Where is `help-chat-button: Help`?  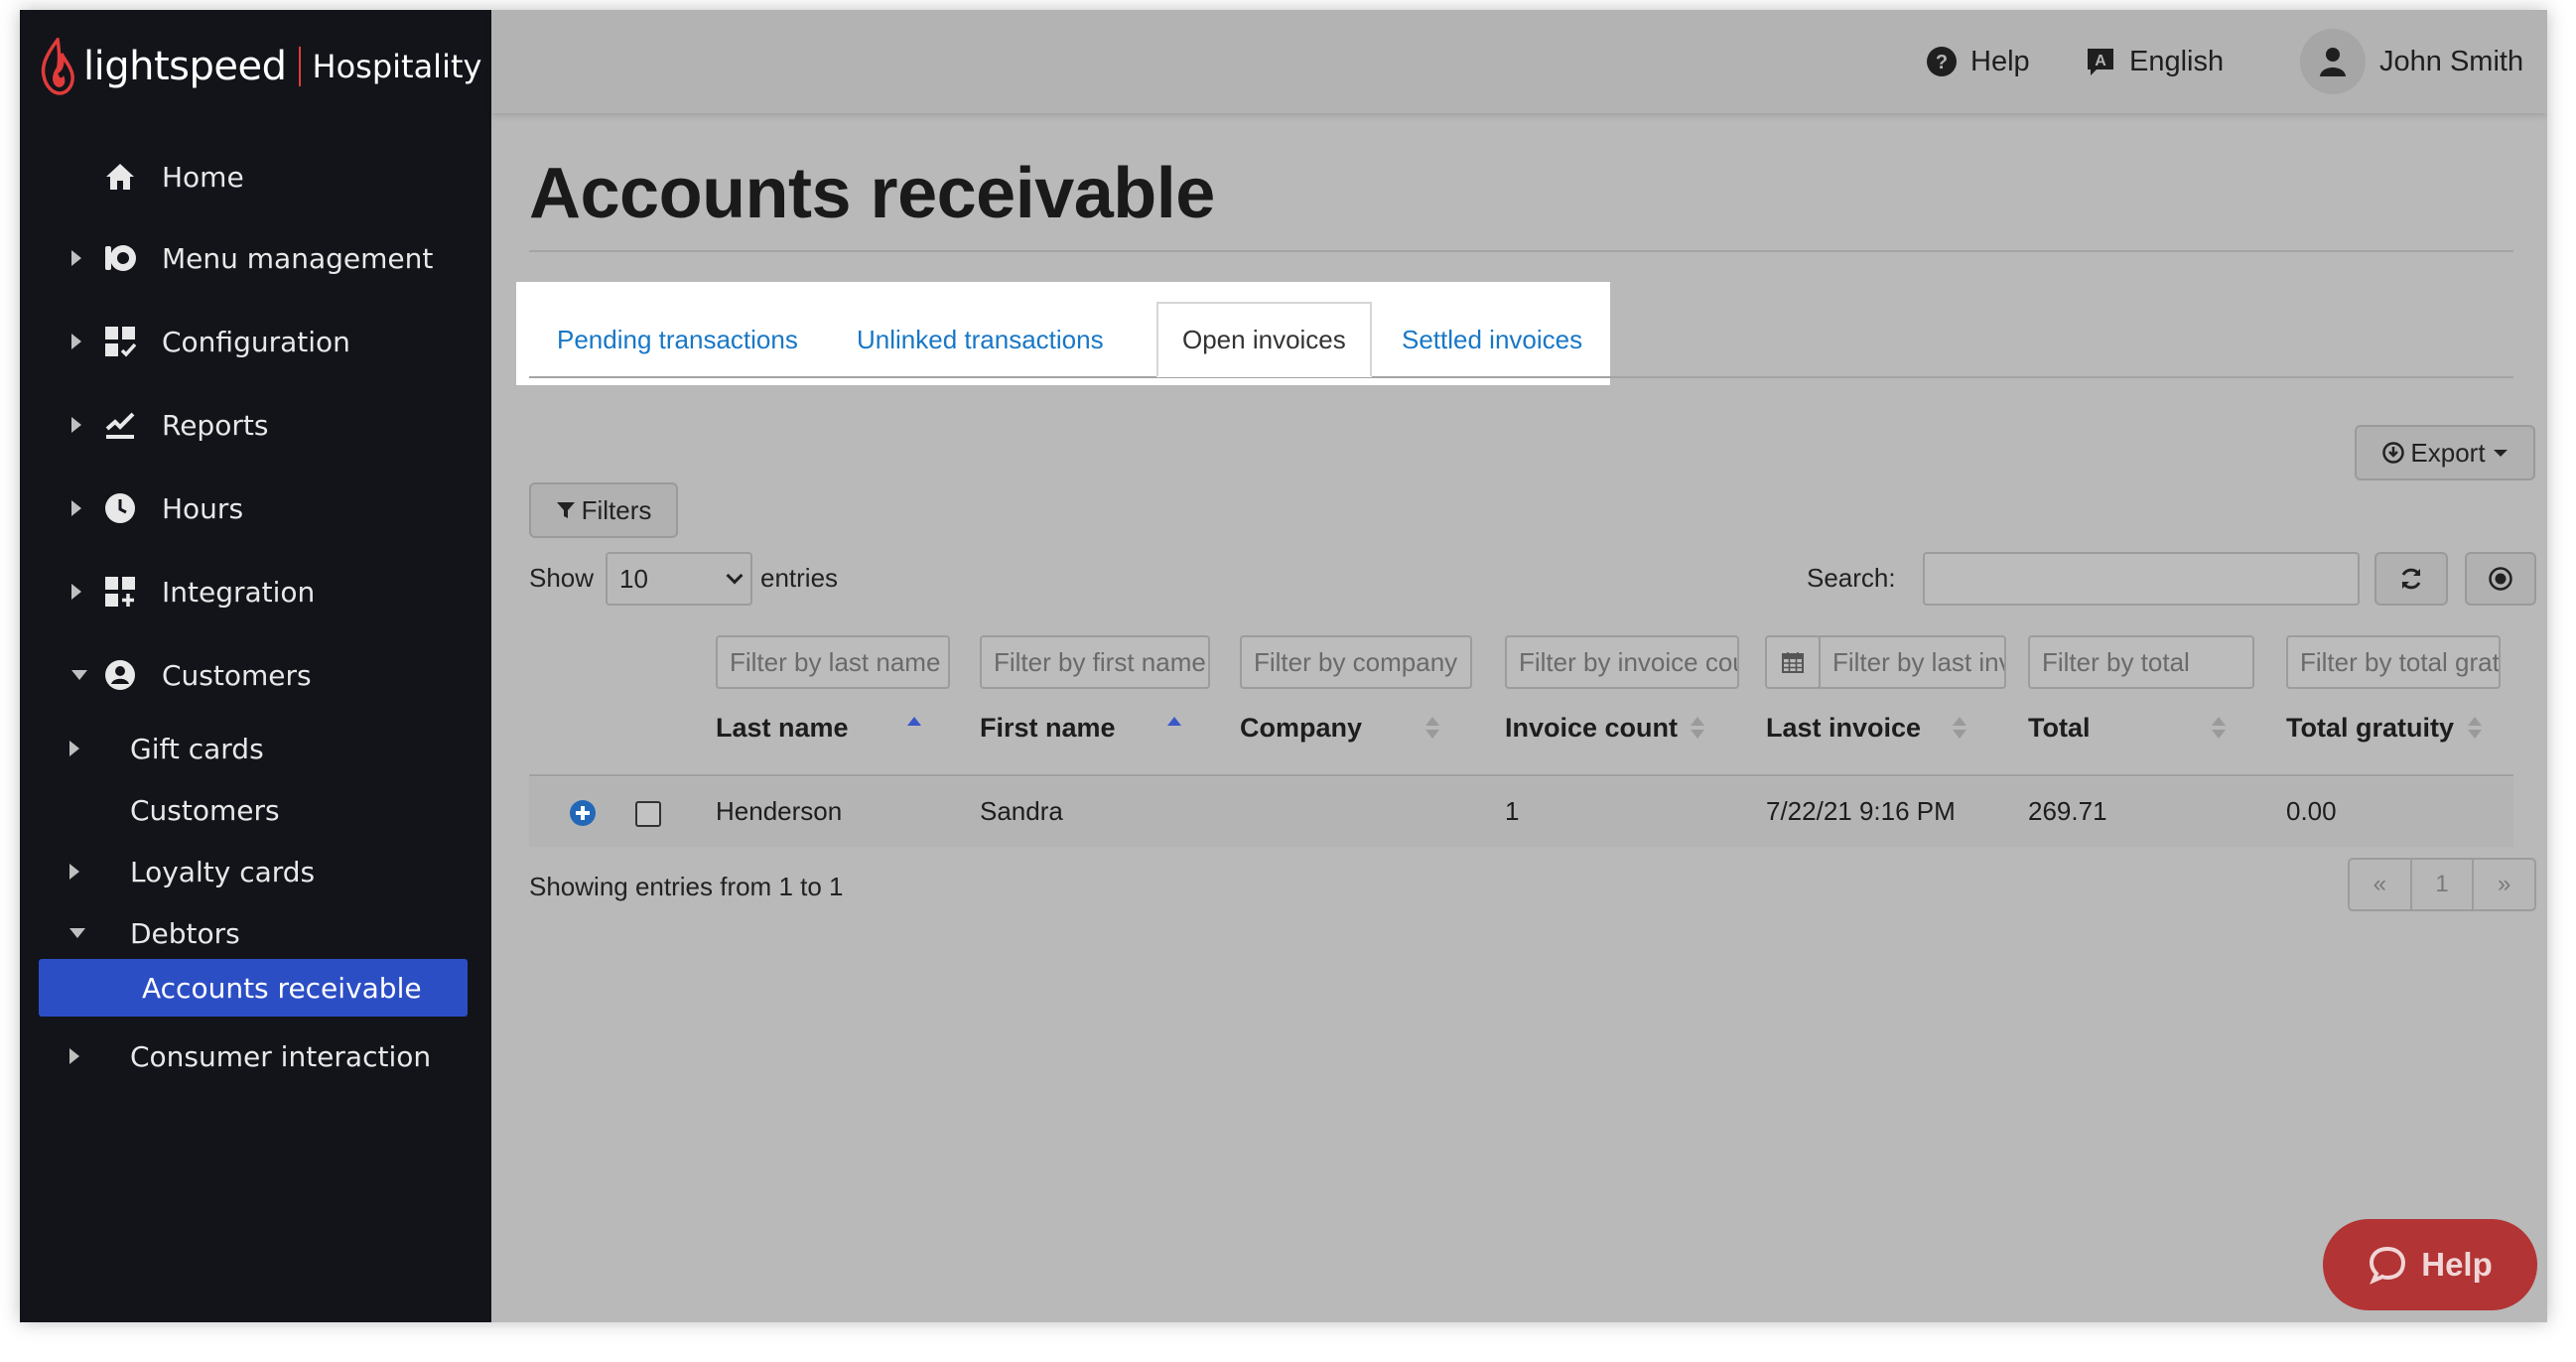
help-chat-button: Help is located at coordinates (2430, 1264).